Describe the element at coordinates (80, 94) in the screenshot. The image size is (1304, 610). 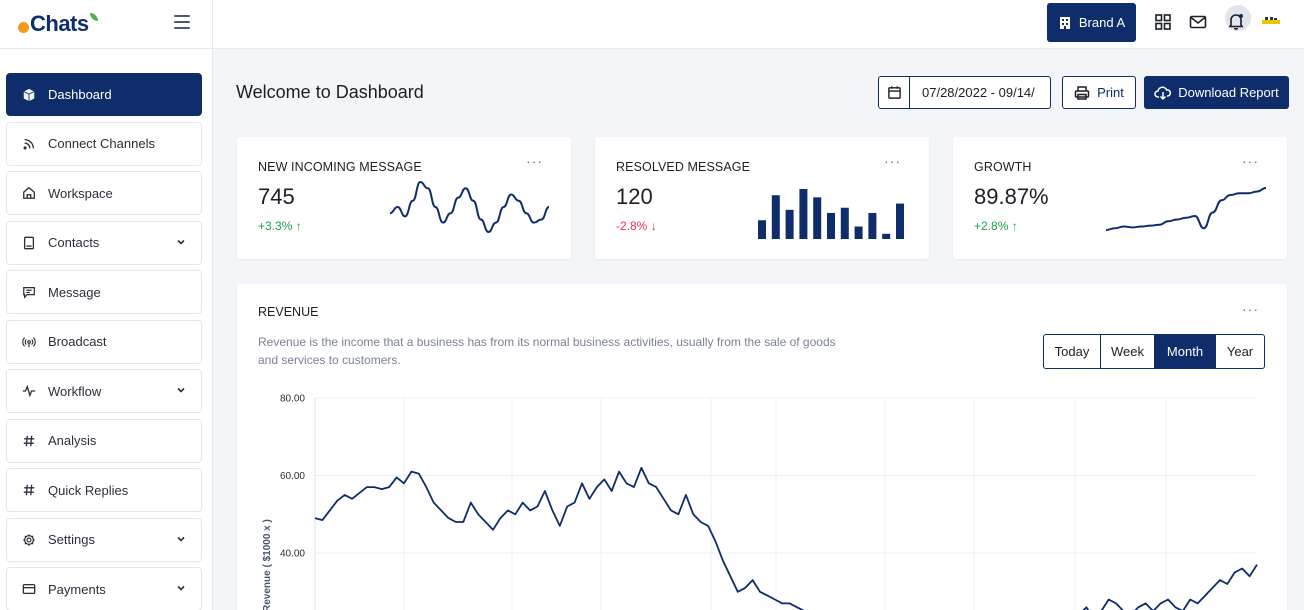
I see `sidebar-item-label: Dashboard` at that location.